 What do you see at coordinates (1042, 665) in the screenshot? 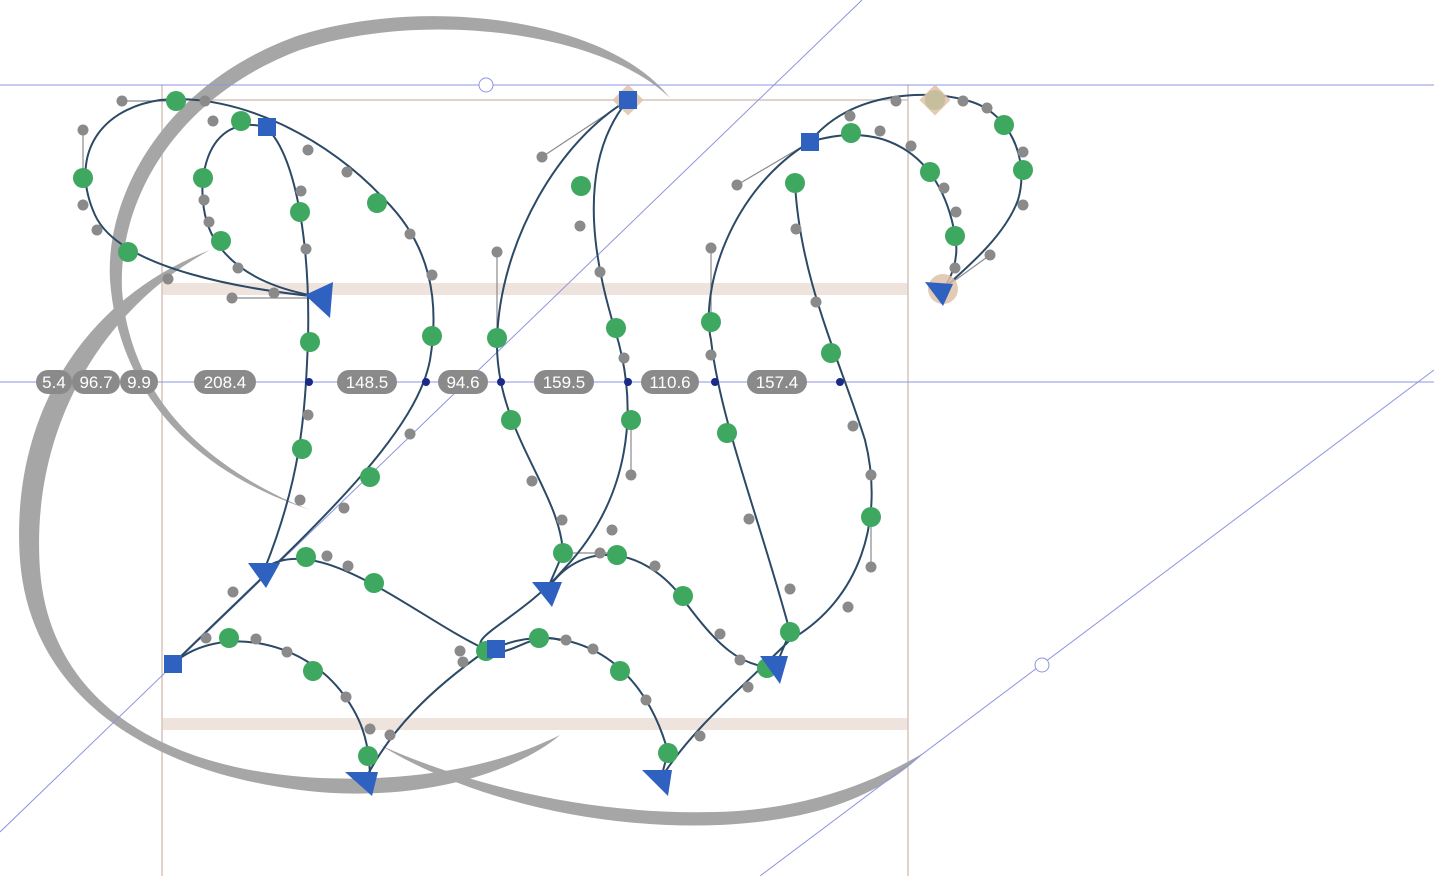
I see `guideline-handle-diagonal` at bounding box center [1042, 665].